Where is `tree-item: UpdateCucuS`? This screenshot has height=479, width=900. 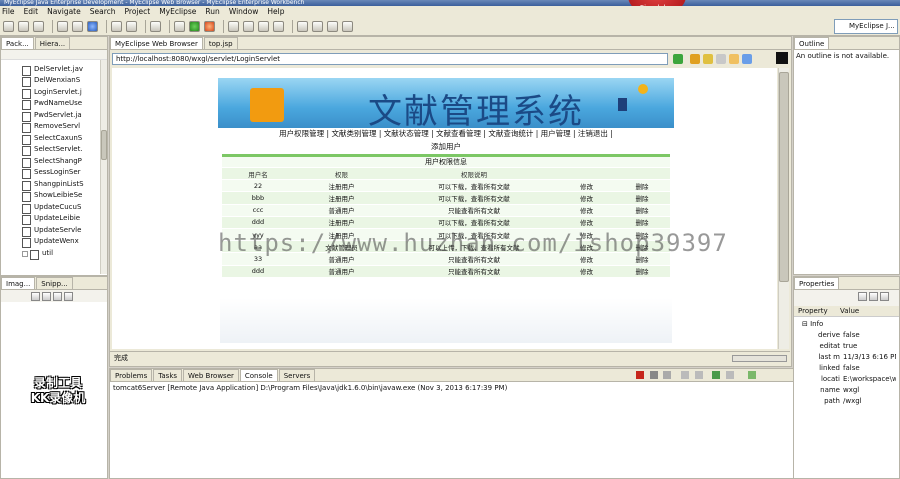
tree-item: UpdateCucuS is located at coordinates (51, 208).